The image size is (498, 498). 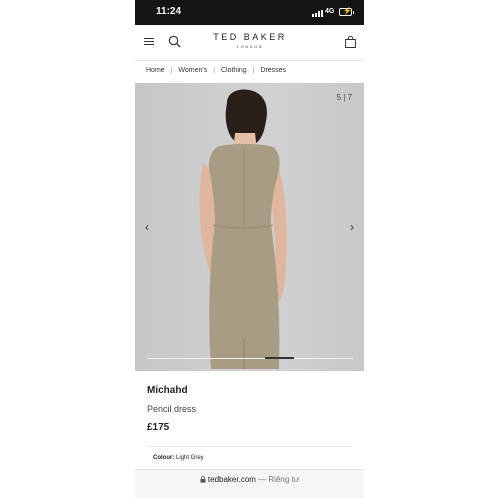 I want to click on shopping-bag-icon, so click(x=350, y=42).